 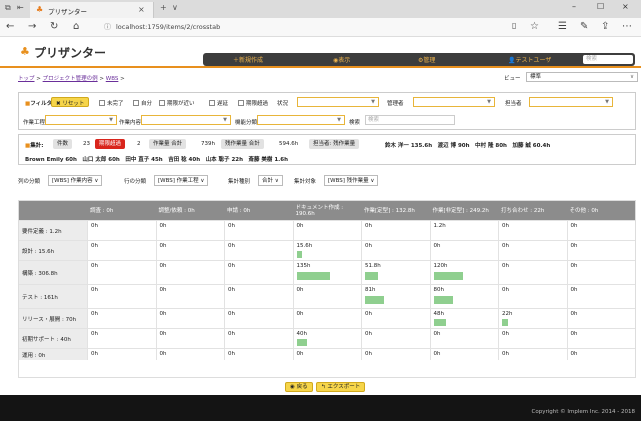 I want to click on filter-delayed: 遅延, so click(x=218, y=103).